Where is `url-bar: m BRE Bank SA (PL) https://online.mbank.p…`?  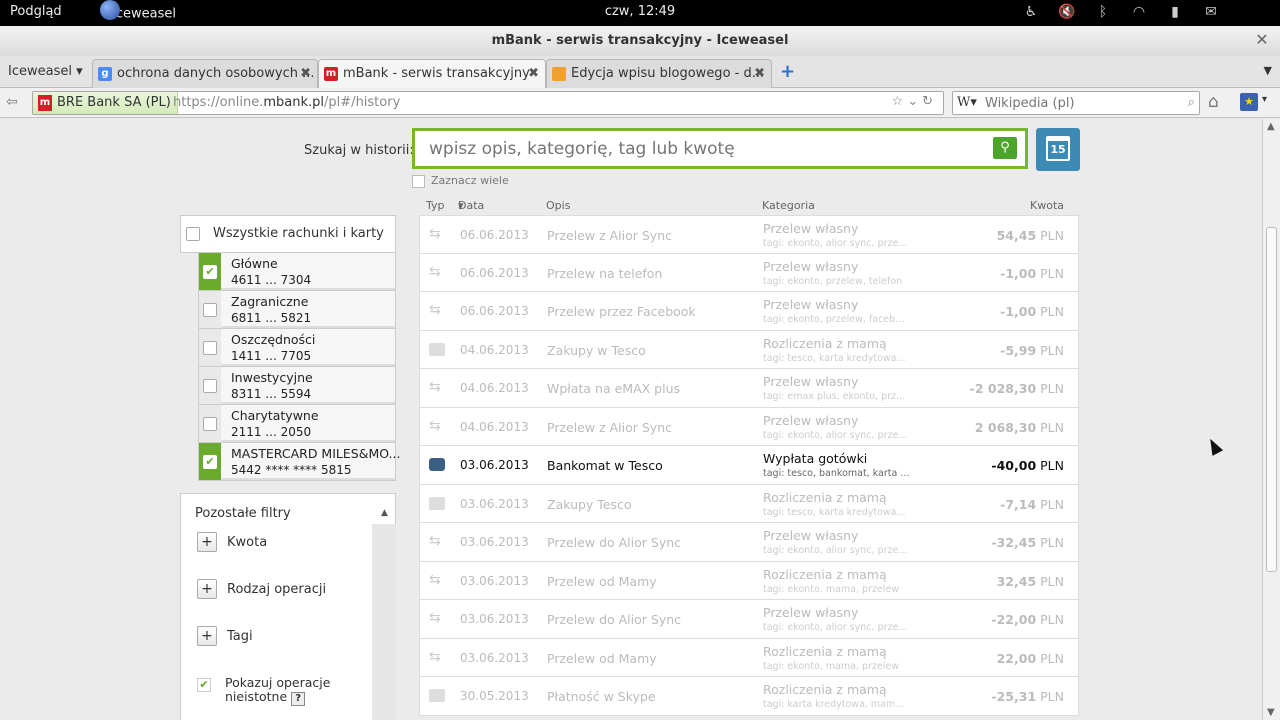
url-bar: m BRE Bank SA (PL) https://online.mbank.p… is located at coordinates (488, 103).